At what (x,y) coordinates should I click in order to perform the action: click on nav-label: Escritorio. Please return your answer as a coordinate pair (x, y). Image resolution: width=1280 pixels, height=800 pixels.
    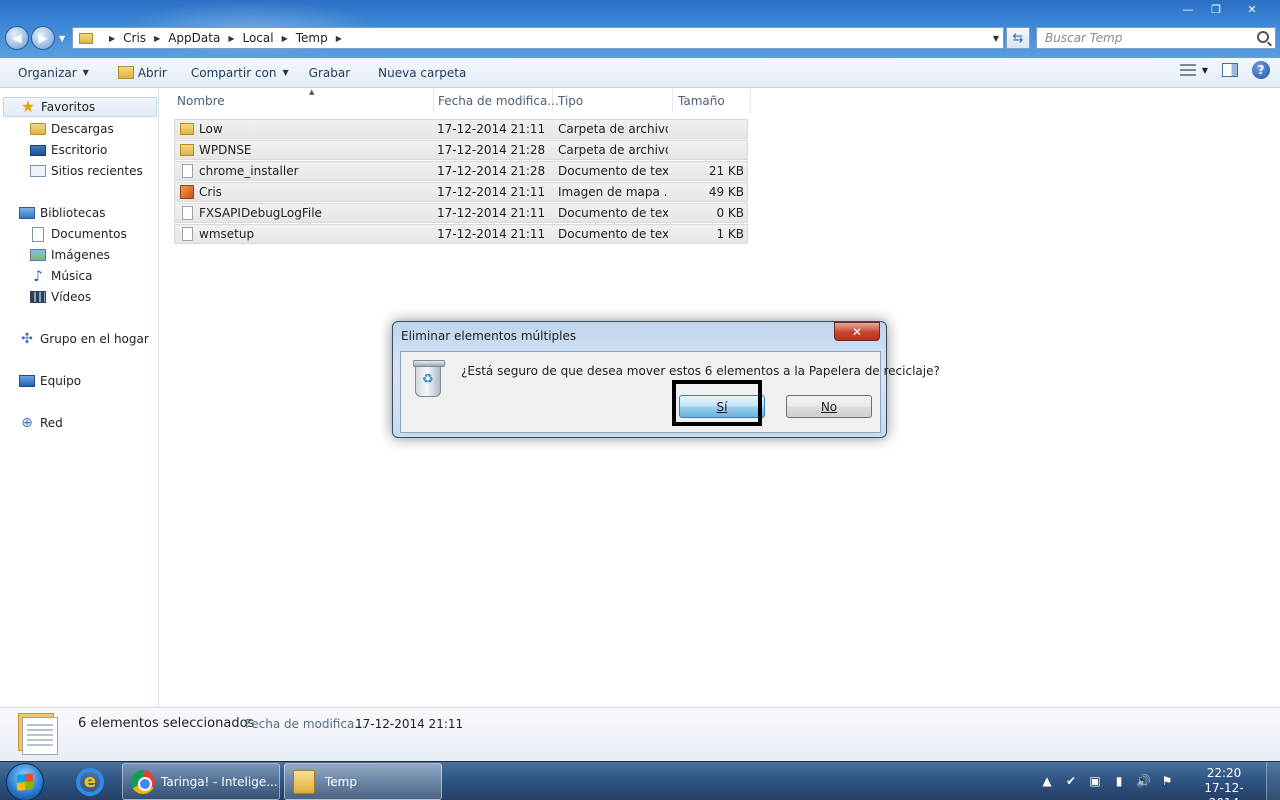
    Looking at the image, I should click on (79, 150).